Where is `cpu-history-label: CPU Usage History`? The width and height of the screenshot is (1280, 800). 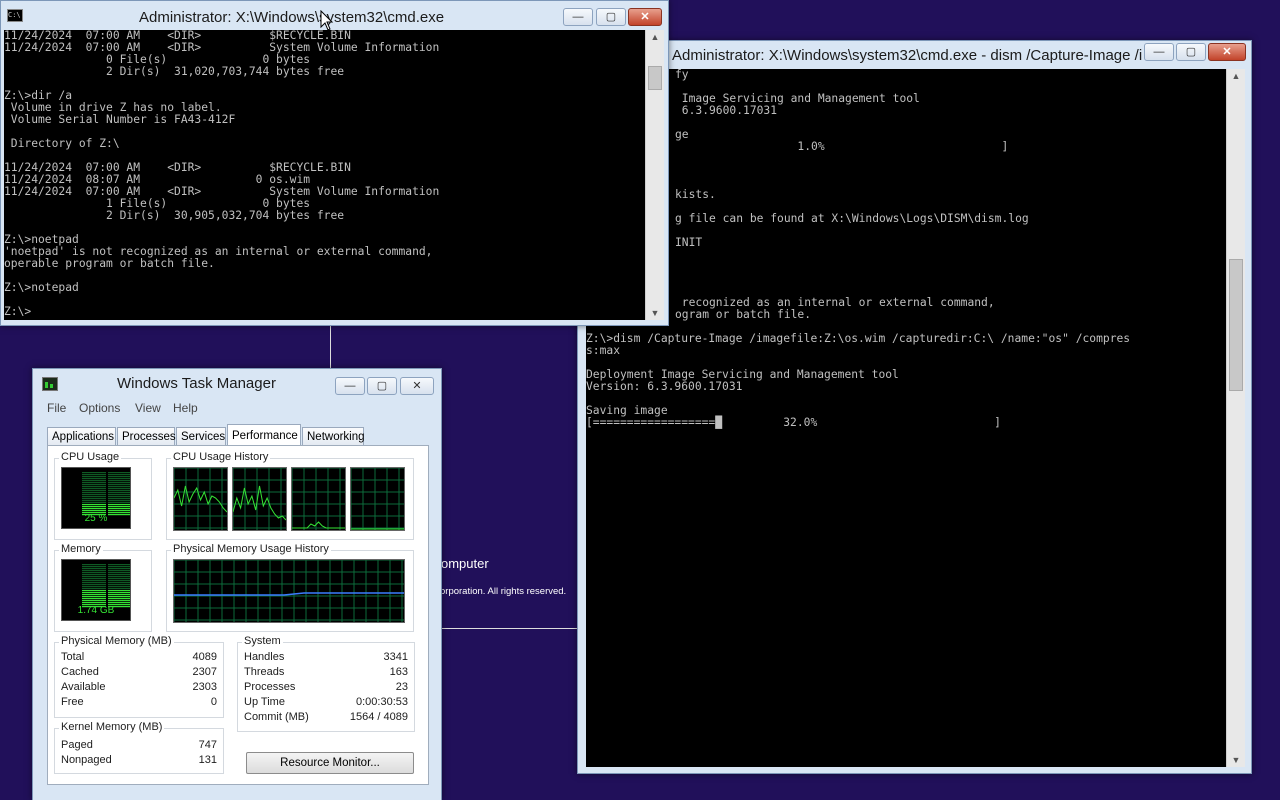 cpu-history-label: CPU Usage History is located at coordinates (221, 457).